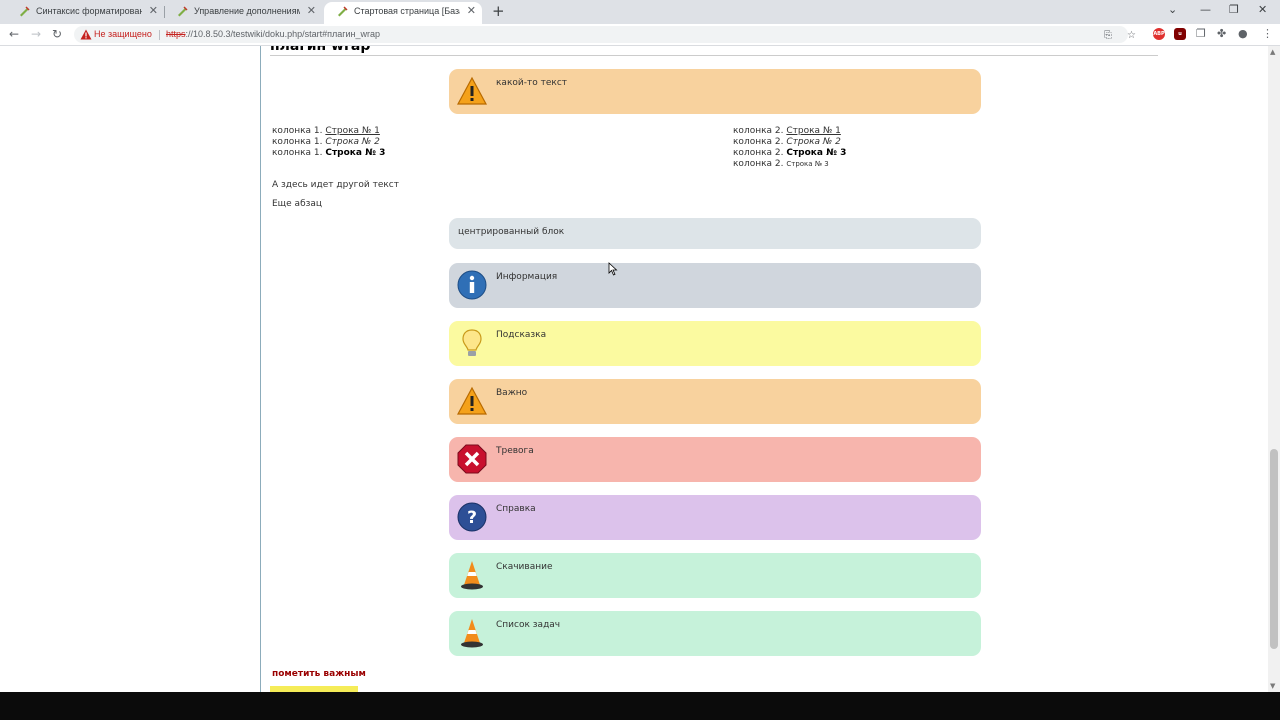  I want to click on mark-important-text: пометить важным, so click(319, 674).